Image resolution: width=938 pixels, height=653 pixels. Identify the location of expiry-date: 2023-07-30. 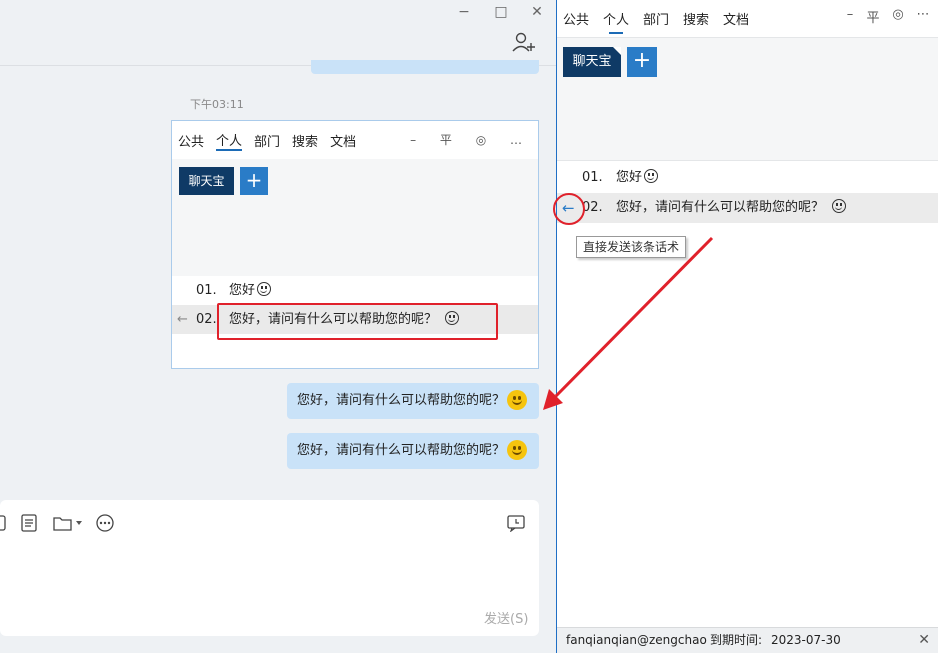
(806, 640).